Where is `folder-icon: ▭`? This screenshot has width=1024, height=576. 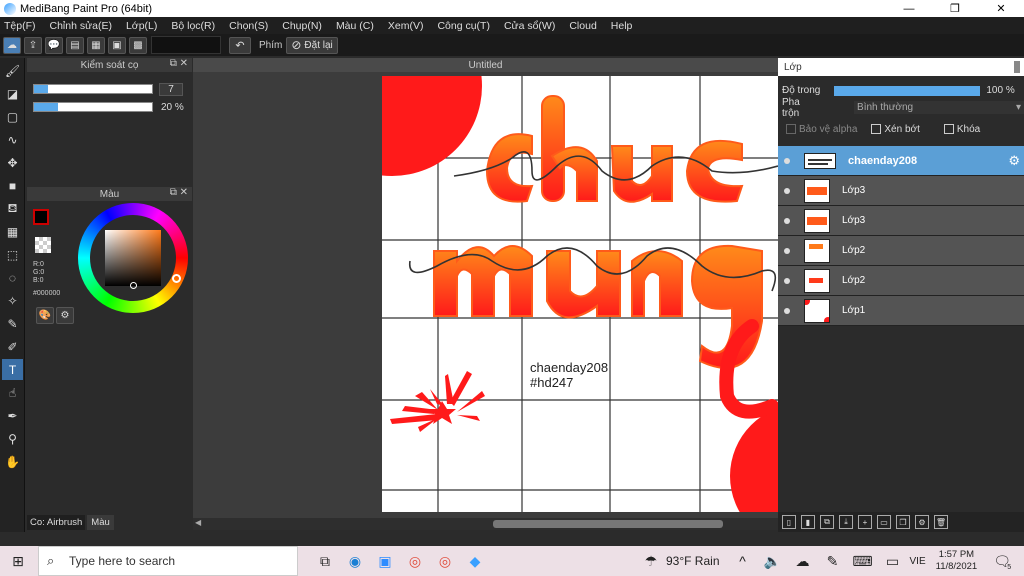
folder-icon: ▭ is located at coordinates (884, 522).